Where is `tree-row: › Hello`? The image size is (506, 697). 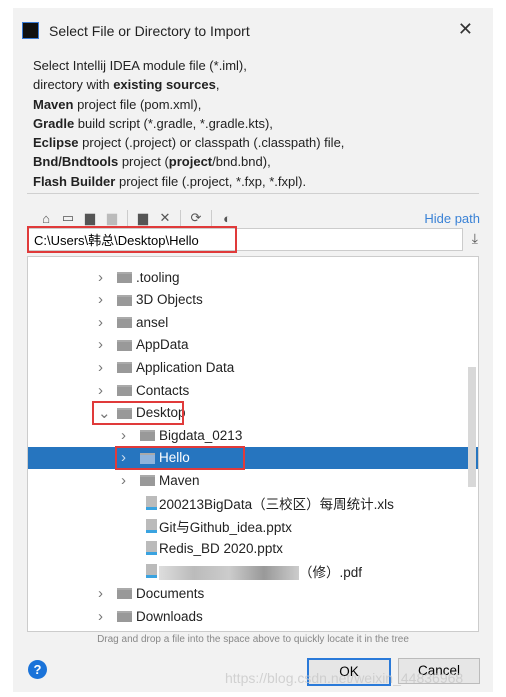
tree-row: › Hello is located at coordinates (253, 457).